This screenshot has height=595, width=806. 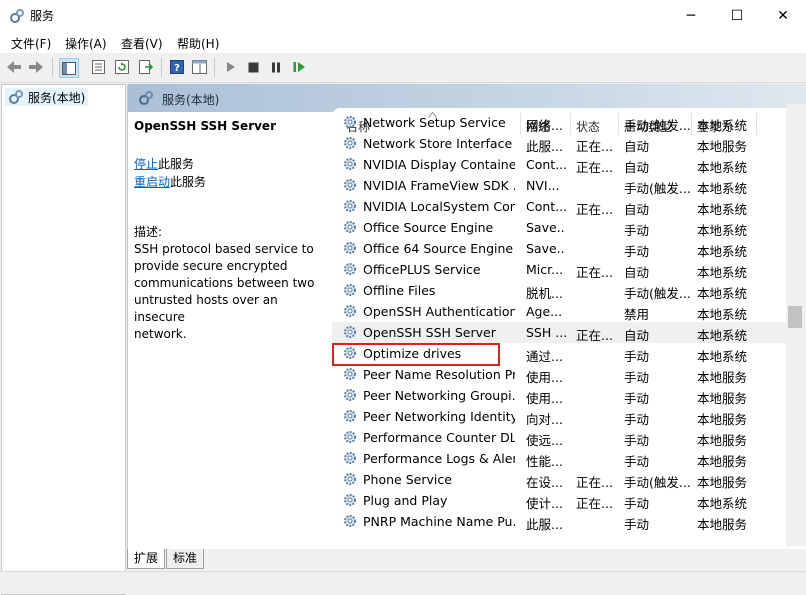 I want to click on restart-icon, so click(x=299, y=67).